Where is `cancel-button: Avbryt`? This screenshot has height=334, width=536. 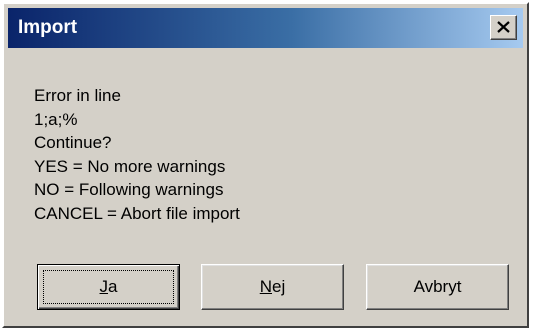
cancel-button: Avbryt is located at coordinates (437, 287).